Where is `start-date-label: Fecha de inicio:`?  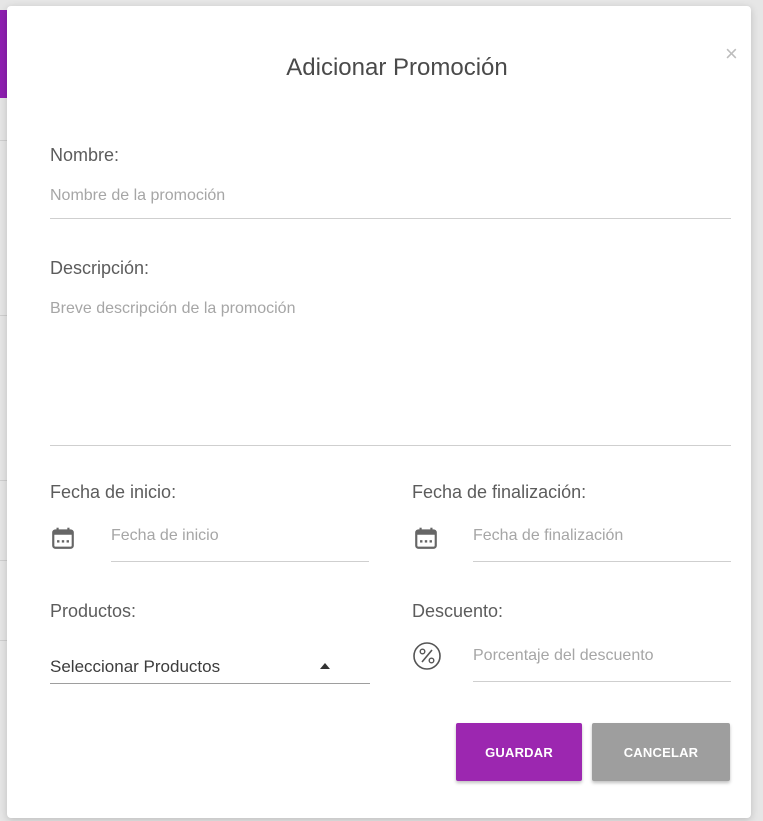 start-date-label: Fecha de inicio: is located at coordinates (113, 492).